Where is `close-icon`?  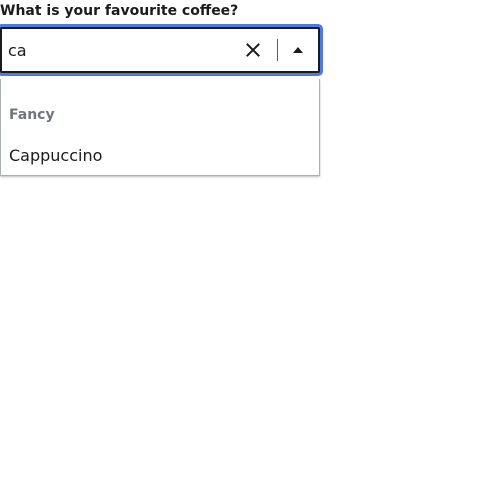 close-icon is located at coordinates (253, 50).